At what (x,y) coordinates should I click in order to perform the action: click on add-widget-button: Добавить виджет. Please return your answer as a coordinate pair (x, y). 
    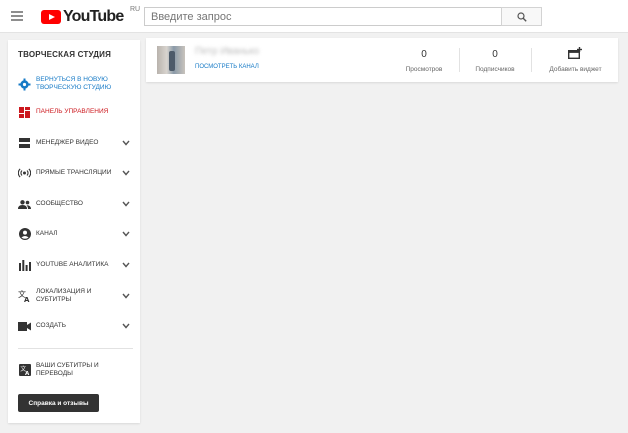
    Looking at the image, I should click on (575, 60).